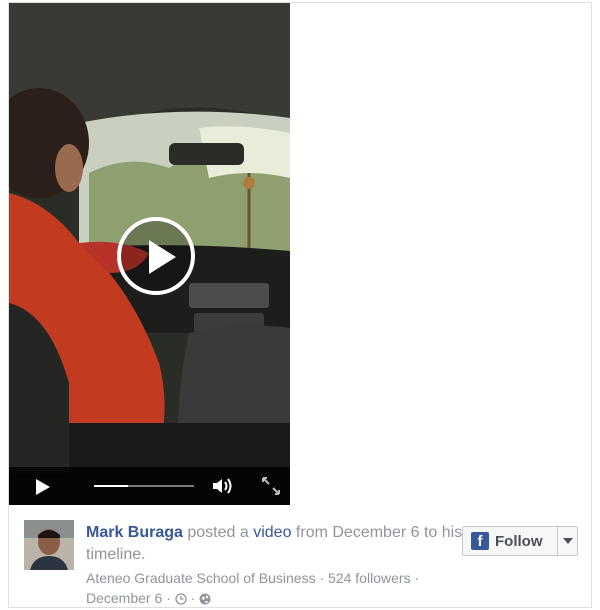 This screenshot has height=610, width=600. I want to click on volume-button, so click(224, 486).